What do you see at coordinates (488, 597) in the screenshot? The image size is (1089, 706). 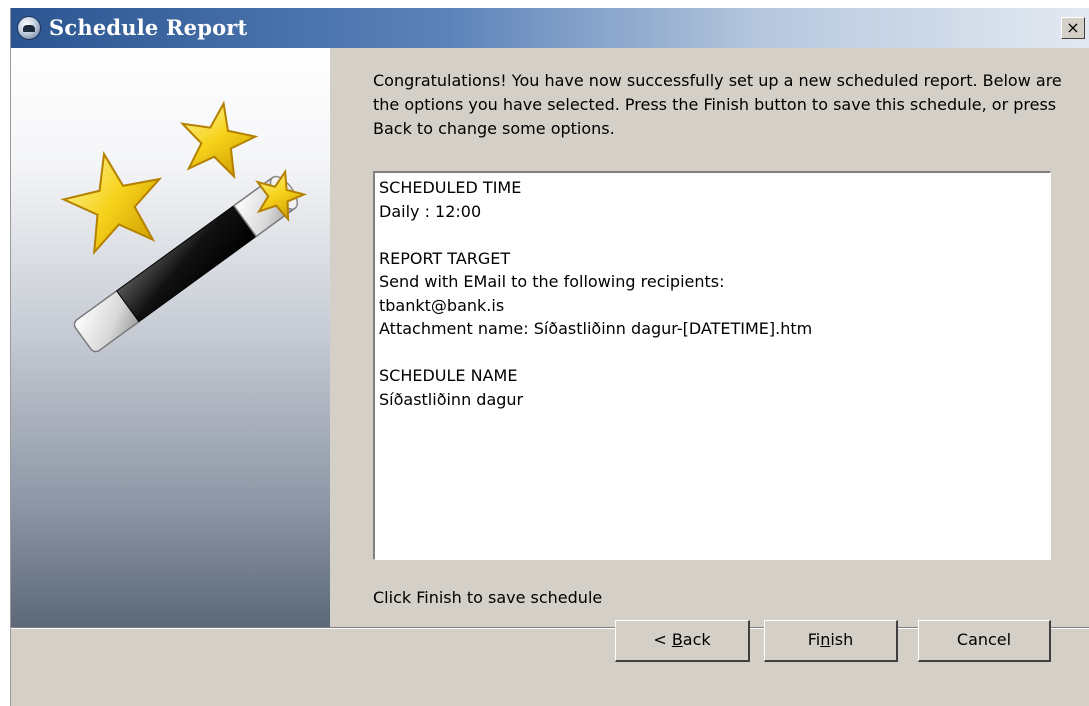 I see `finish-hint: Click Finish to save schedule` at bounding box center [488, 597].